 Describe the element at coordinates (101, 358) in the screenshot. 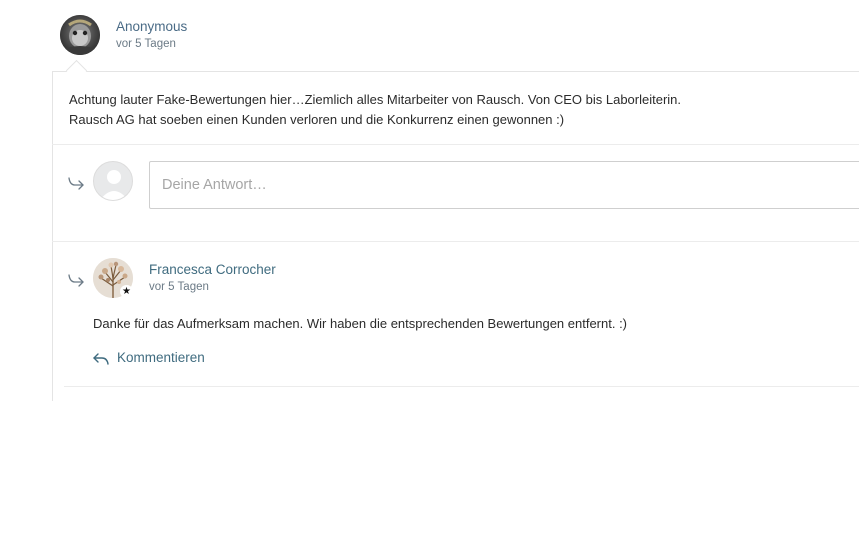

I see `reply-back-arrow-icon` at that location.